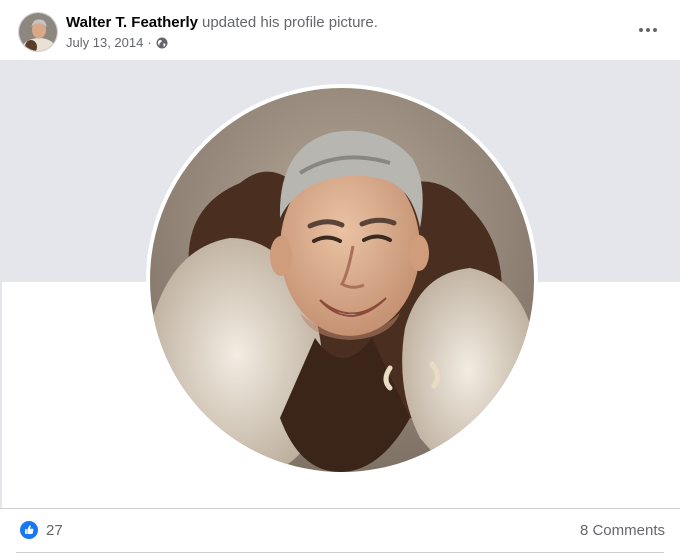 This screenshot has width=680, height=555. I want to click on avatar-image, so click(38, 32).